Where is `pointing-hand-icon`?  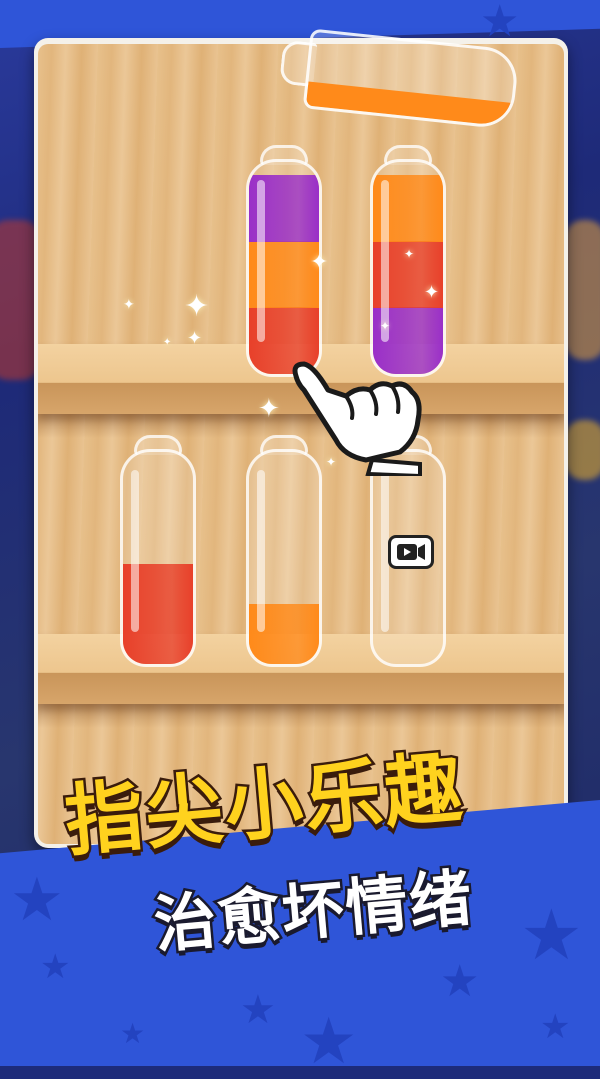
pointing-hand-icon is located at coordinates (358, 417).